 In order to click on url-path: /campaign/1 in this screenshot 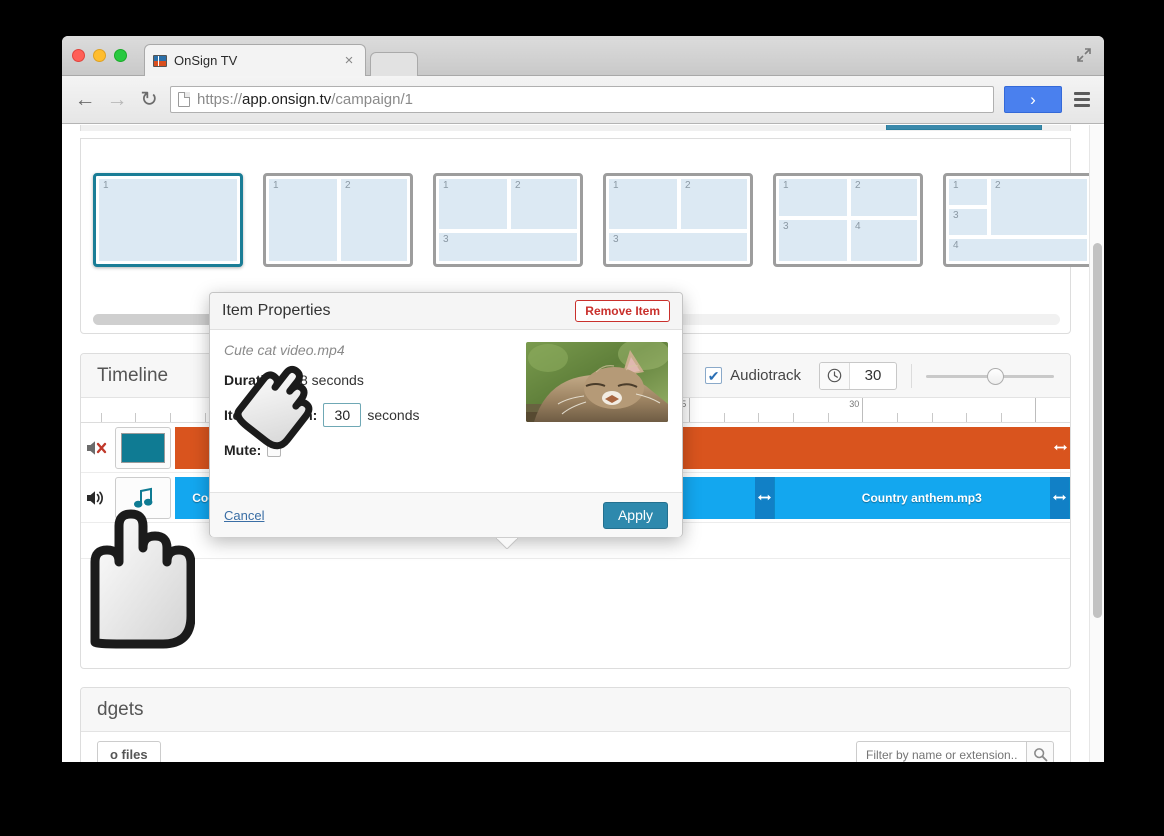, I will do `click(372, 99)`.